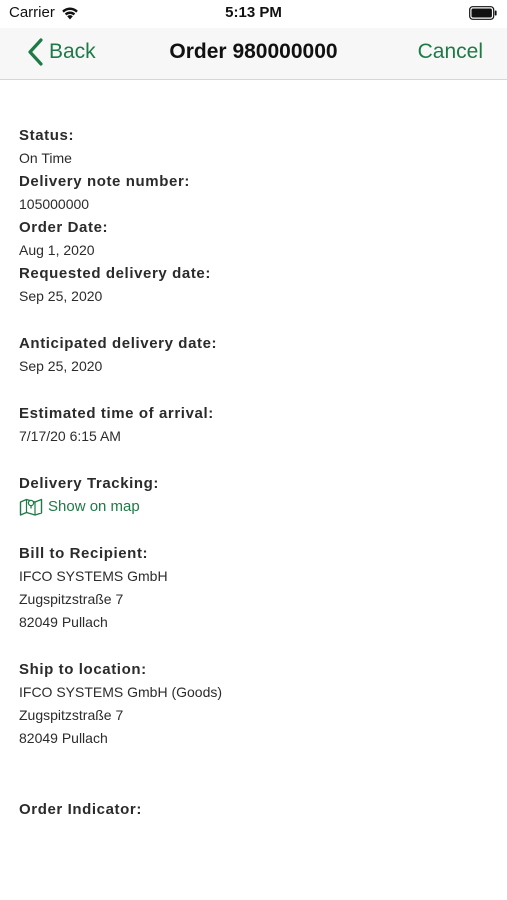 This screenshot has width=507, height=900. What do you see at coordinates (116, 413) in the screenshot?
I see `eta-label: Estimated time of arrival:` at bounding box center [116, 413].